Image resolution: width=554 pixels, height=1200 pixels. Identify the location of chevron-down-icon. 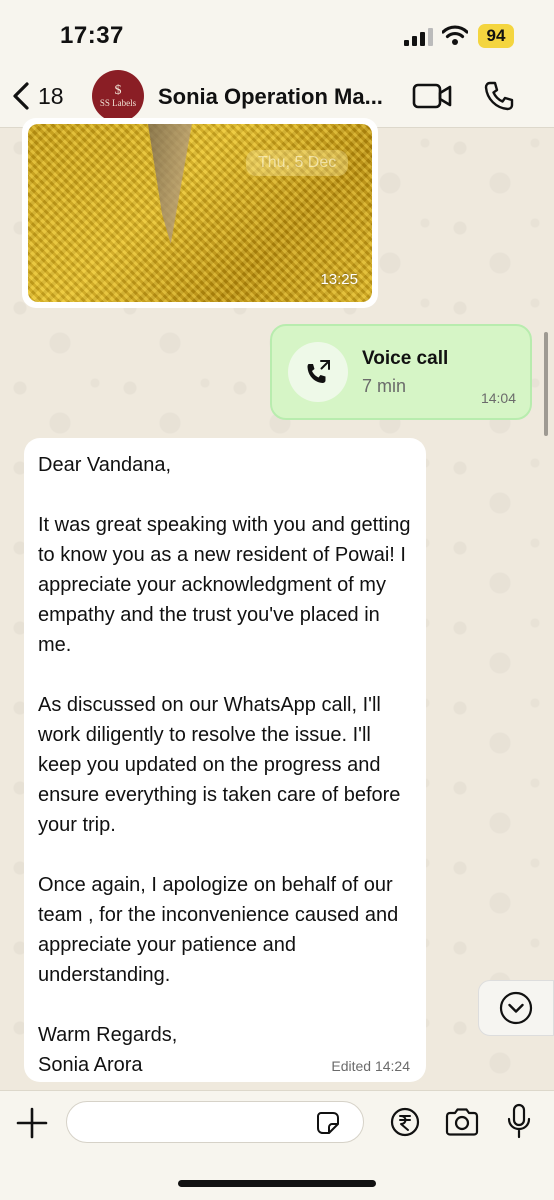
(516, 1008).